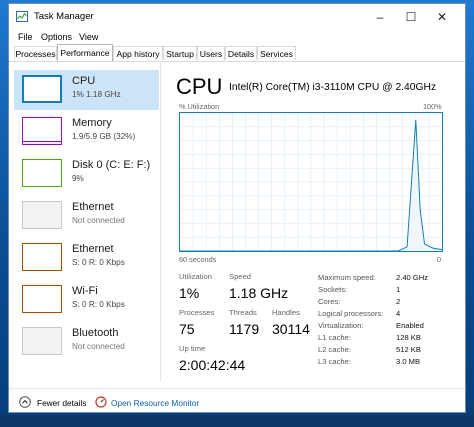 The height and width of the screenshot is (427, 474). Describe the element at coordinates (61, 403) in the screenshot. I see `fewer-details-button: Fewer details` at that location.